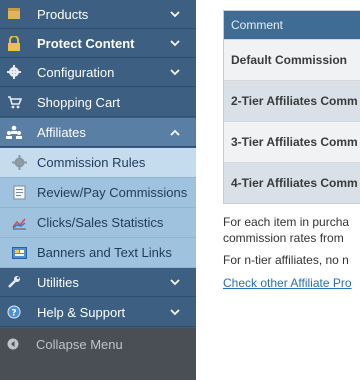 The width and height of the screenshot is (360, 380). Describe the element at coordinates (79, 102) in the screenshot. I see `sidebar-item-label: Shopping Cart` at that location.